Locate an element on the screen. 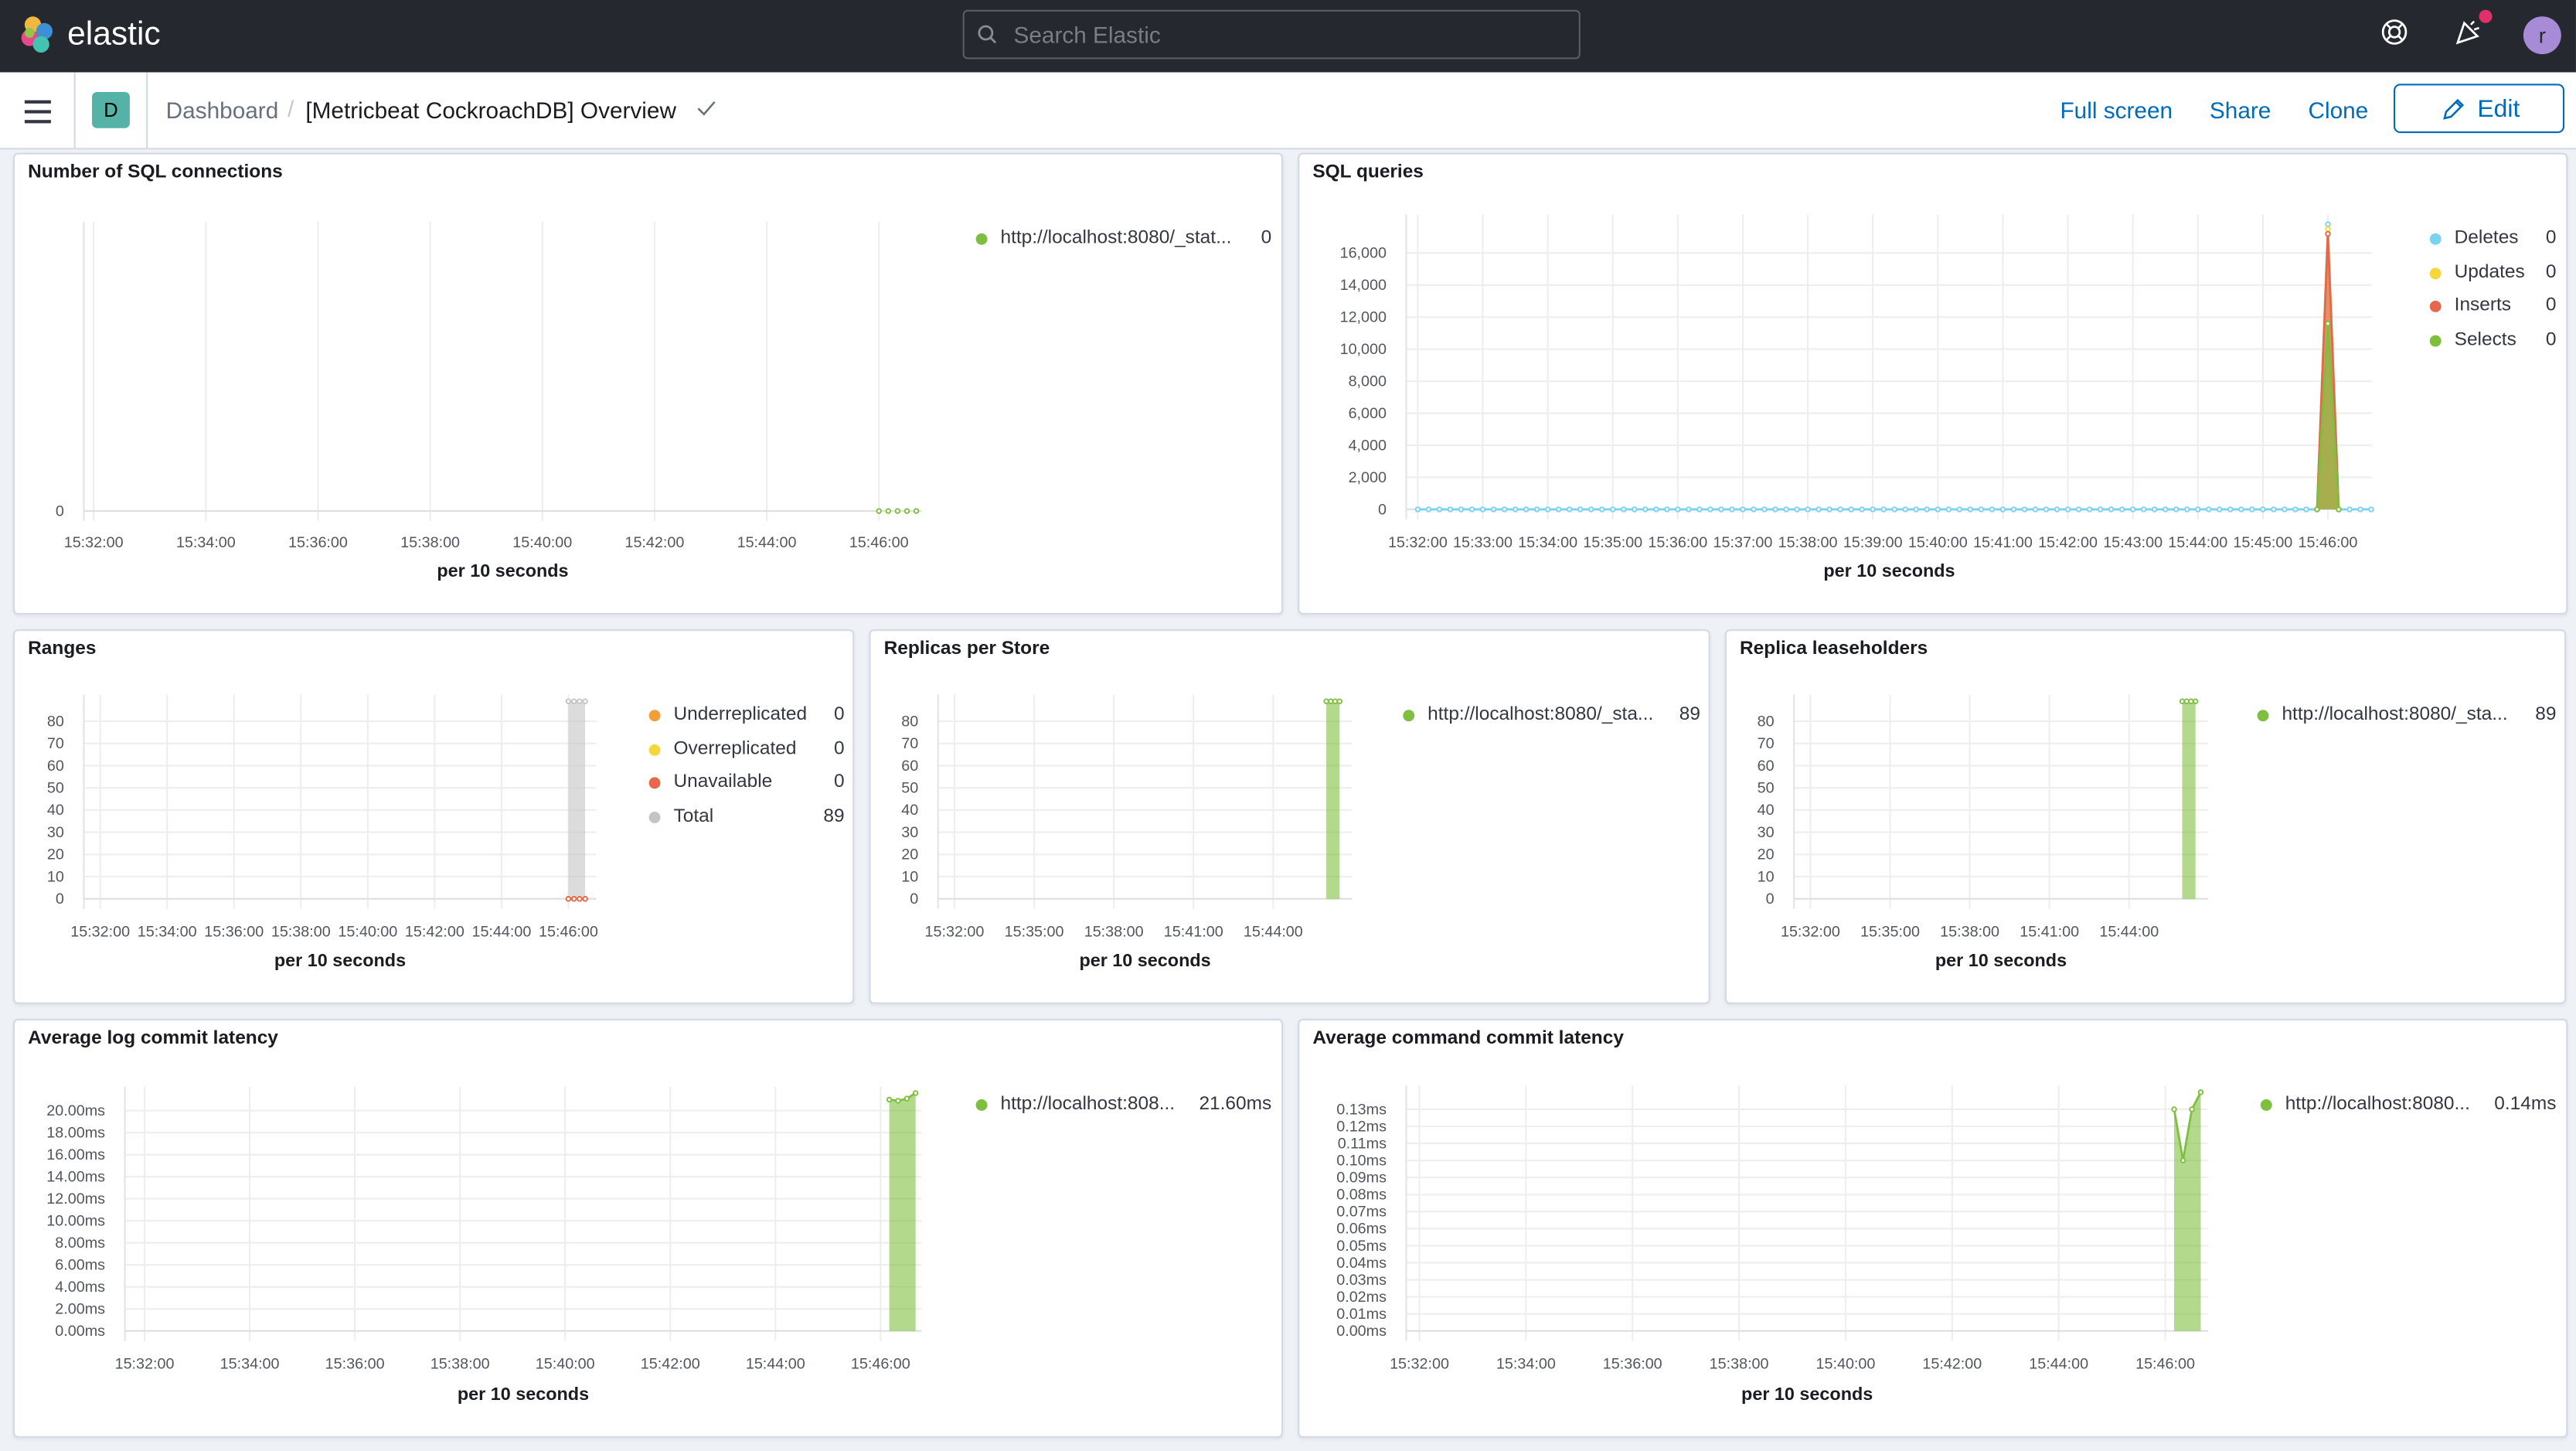 This screenshot has width=2576, height=1451. avatar: r is located at coordinates (2542, 35).